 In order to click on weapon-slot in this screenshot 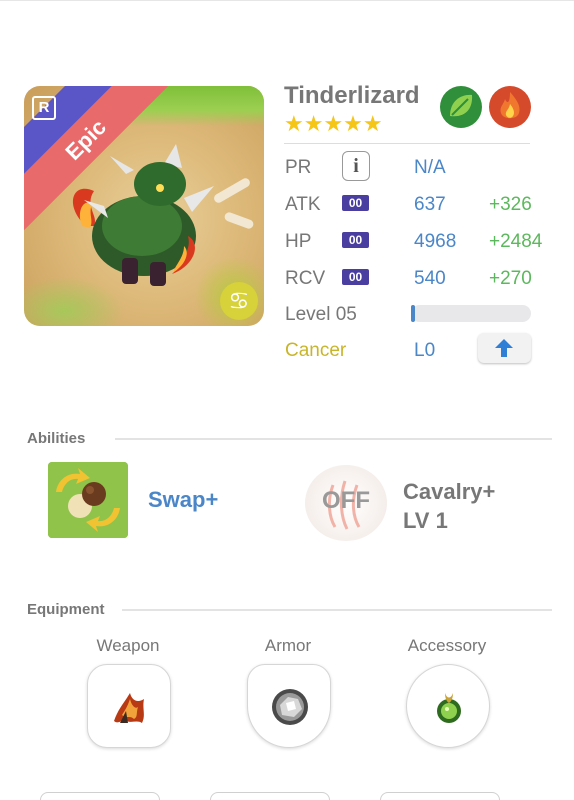, I will do `click(129, 706)`.